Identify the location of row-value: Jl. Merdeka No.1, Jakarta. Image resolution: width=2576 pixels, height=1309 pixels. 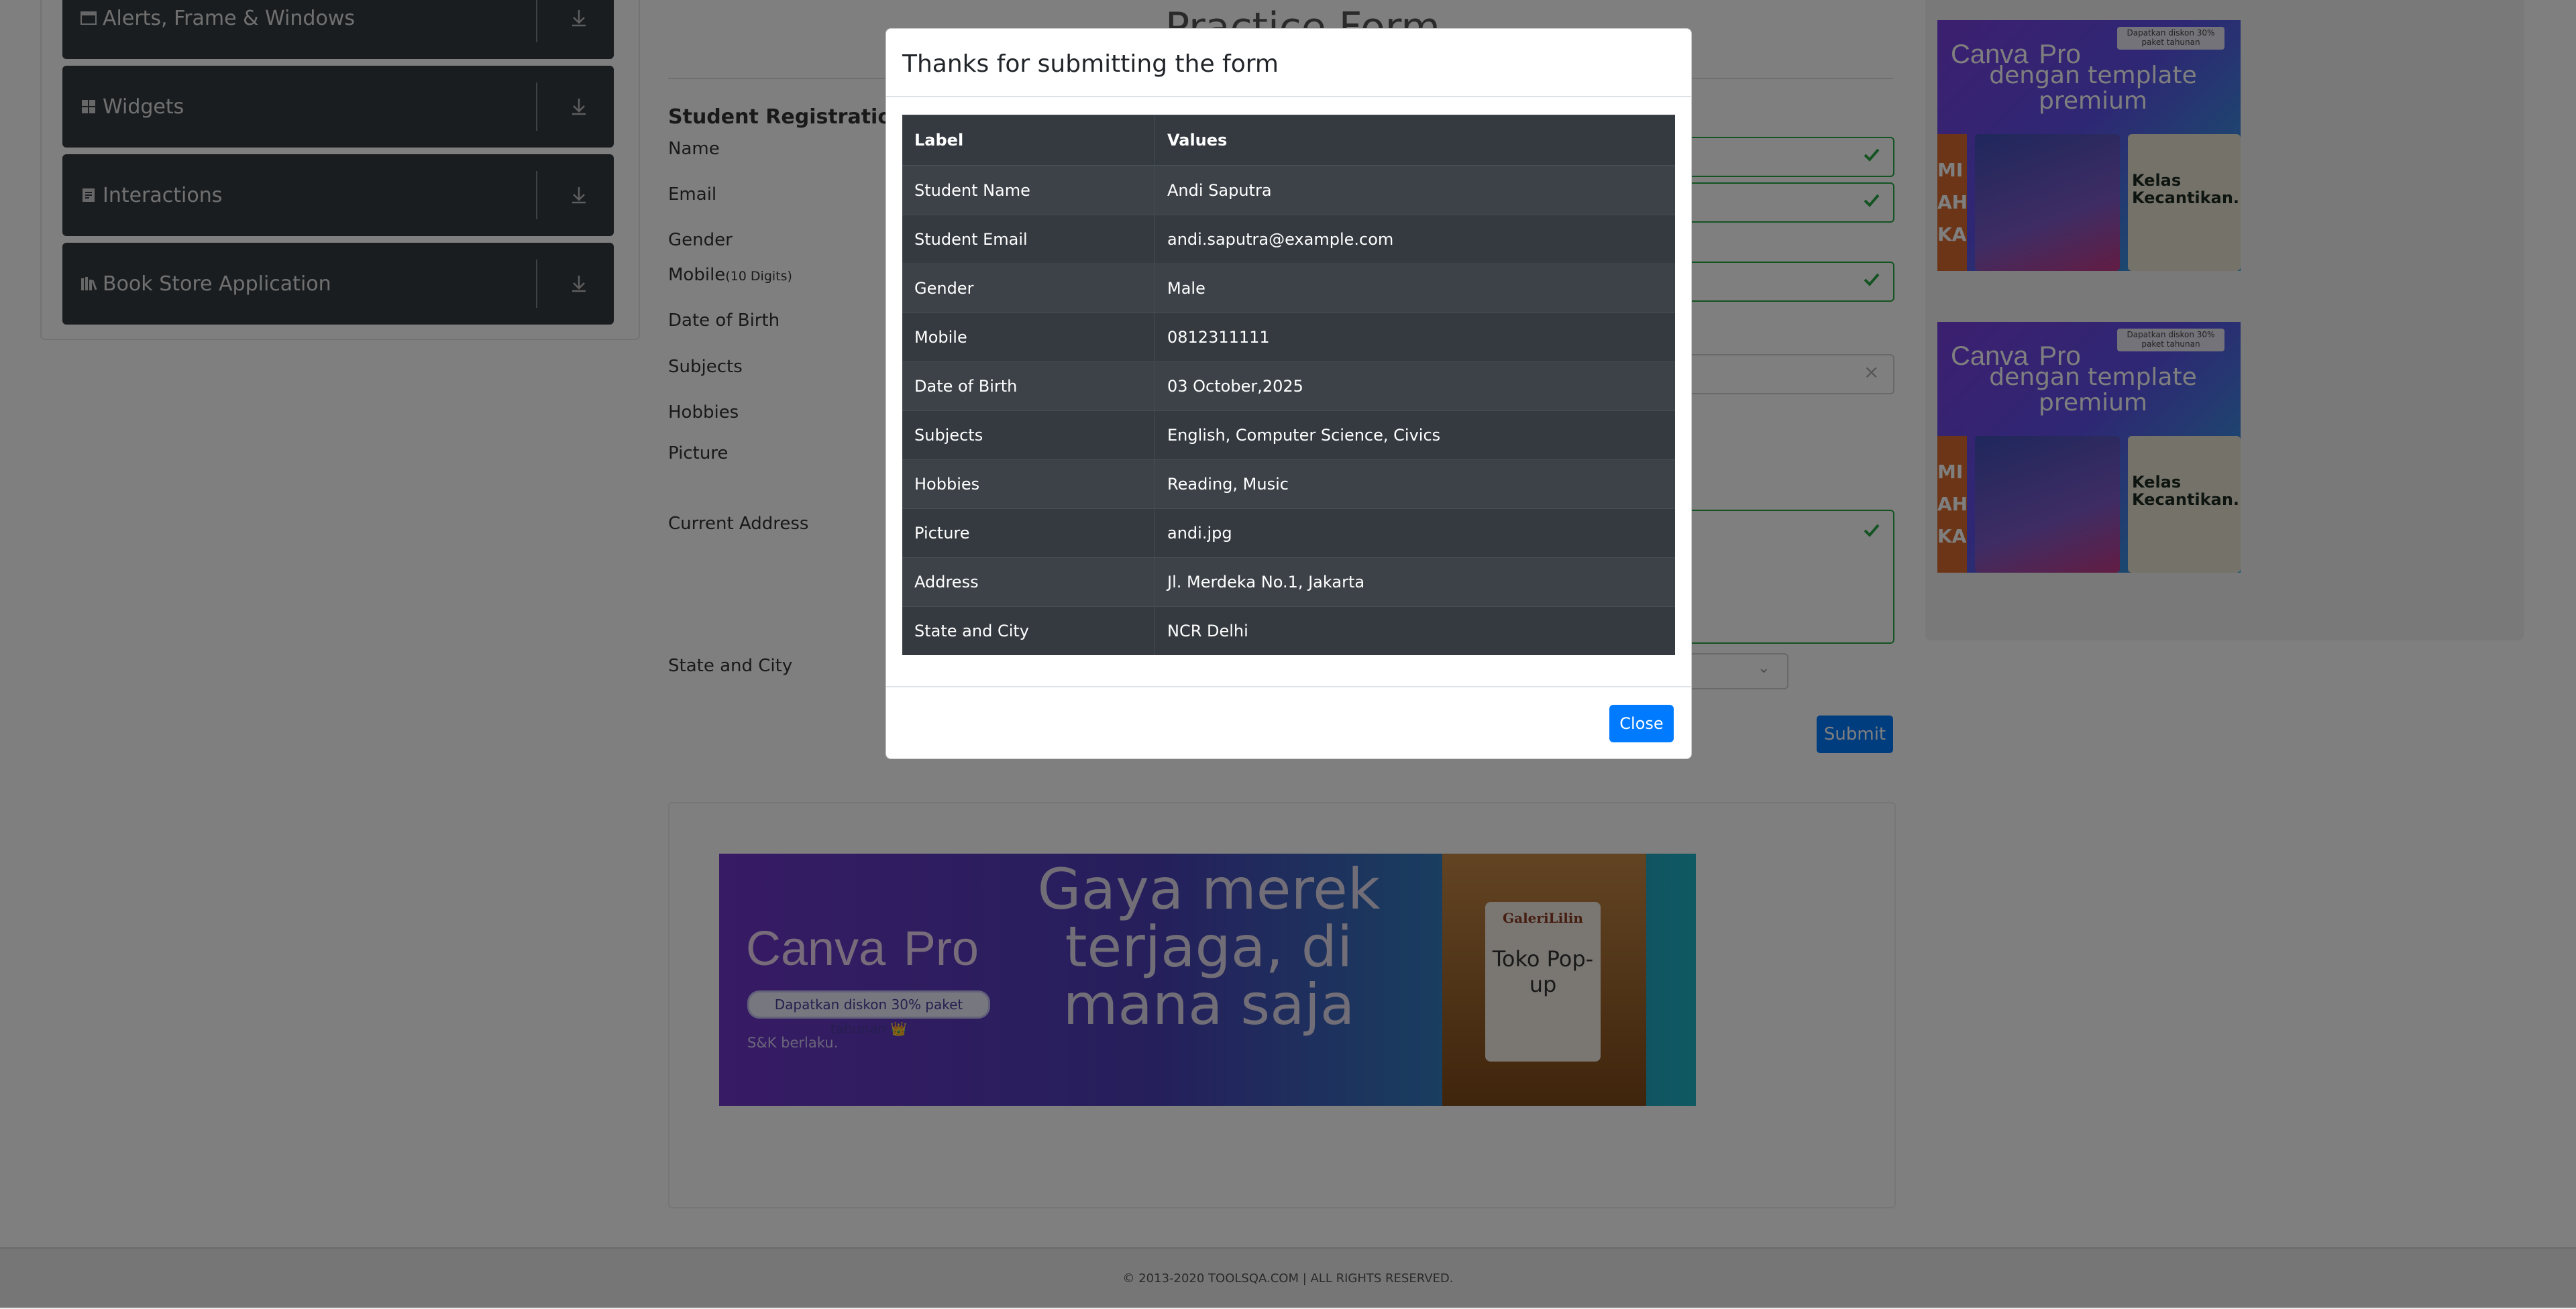
(1415, 582).